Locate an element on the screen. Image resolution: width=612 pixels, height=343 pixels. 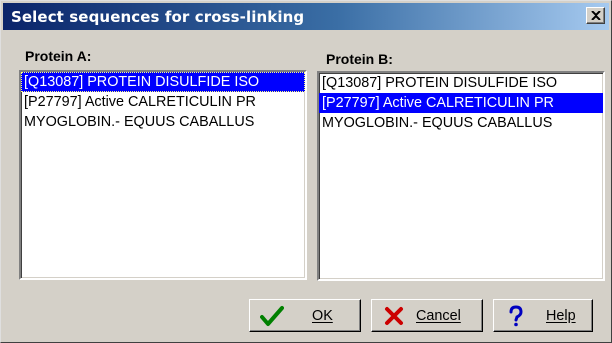
close-icon is located at coordinates (596, 15).